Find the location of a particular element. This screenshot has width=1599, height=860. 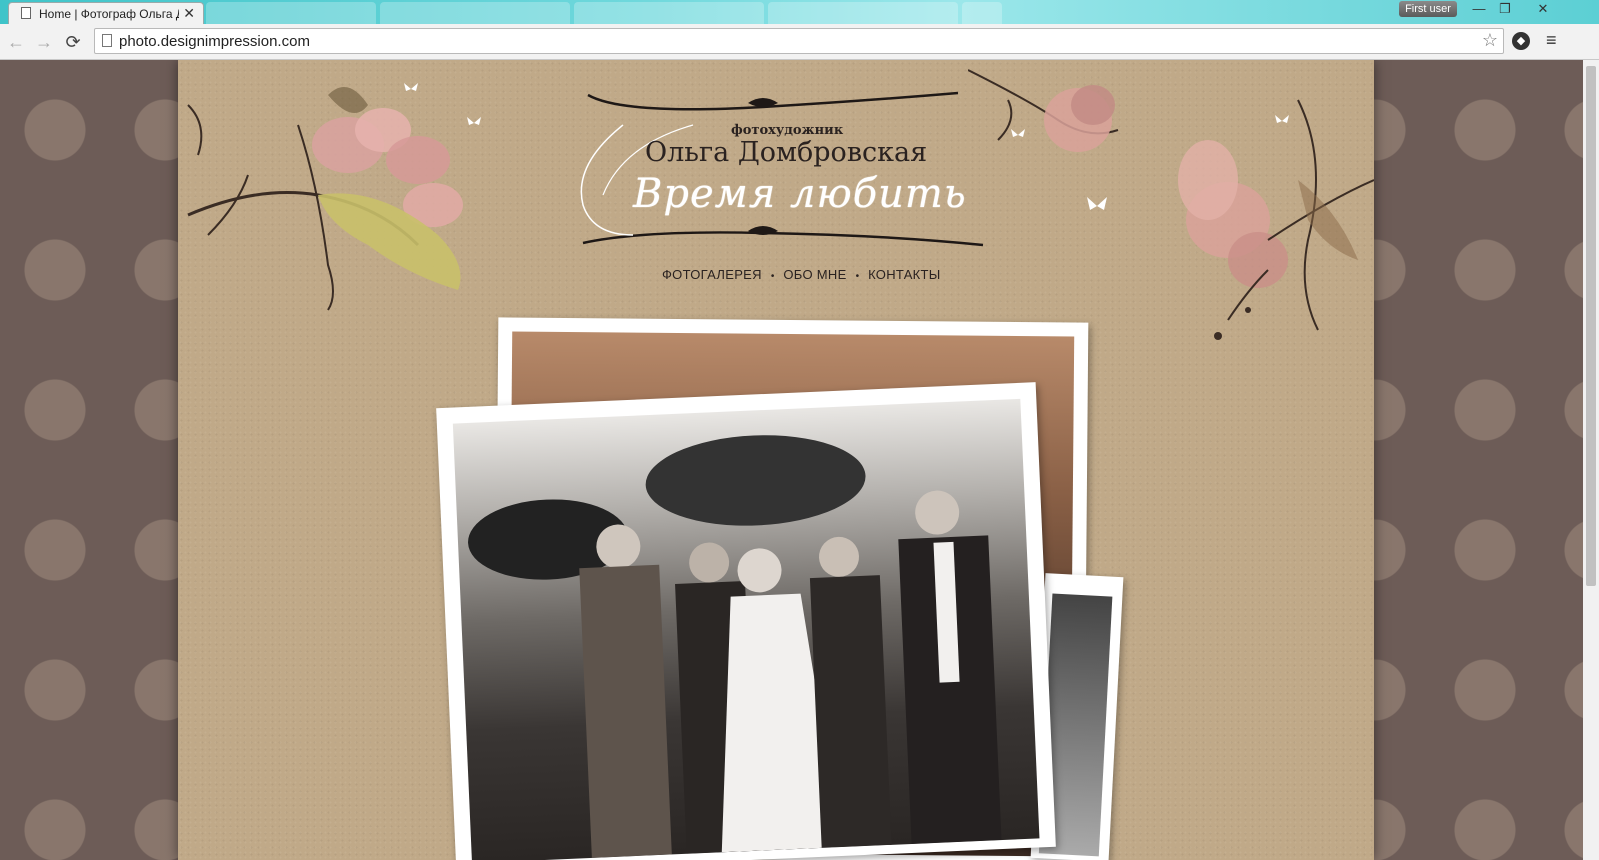

nav-item-contacts: КОНТАКТЫ is located at coordinates (904, 274).